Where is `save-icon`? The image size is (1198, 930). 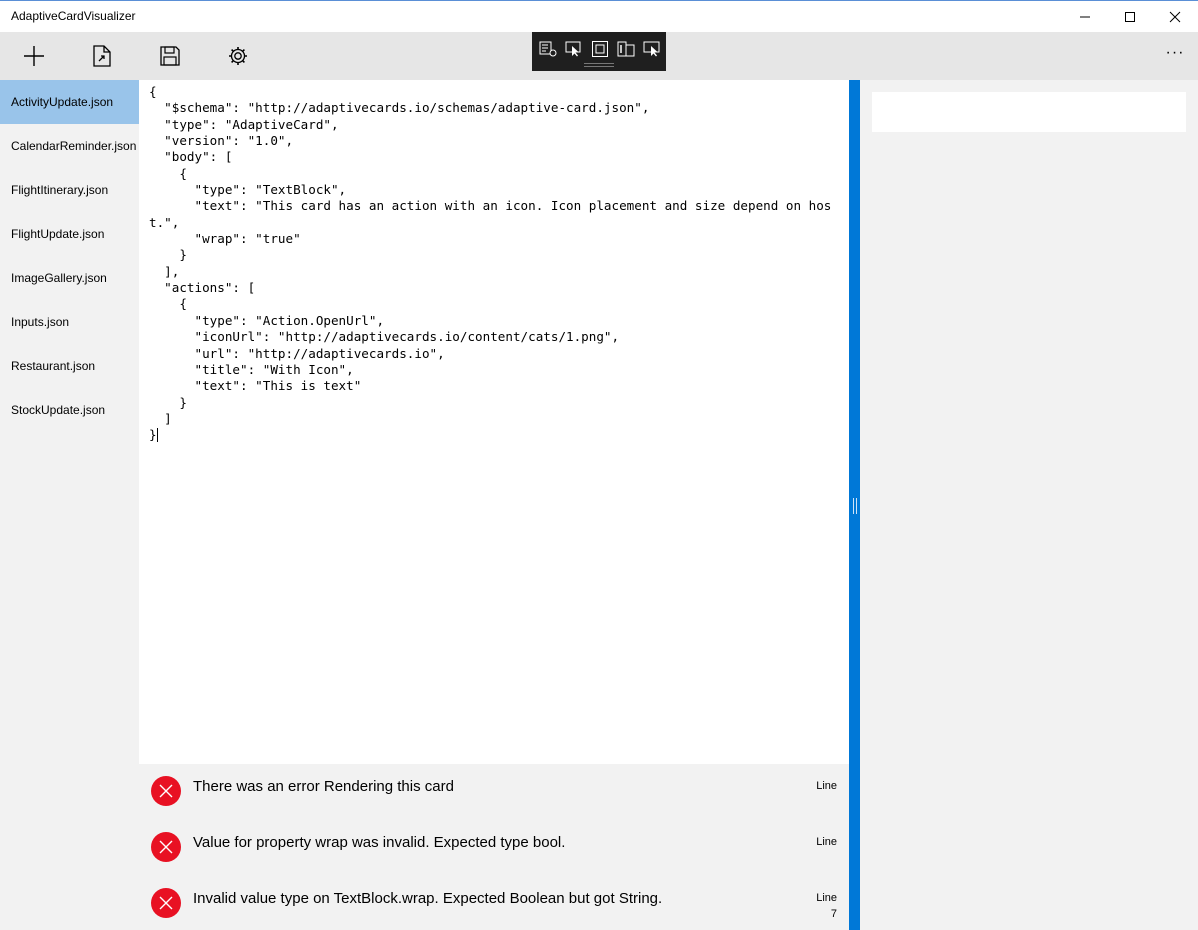
save-icon is located at coordinates (170, 56).